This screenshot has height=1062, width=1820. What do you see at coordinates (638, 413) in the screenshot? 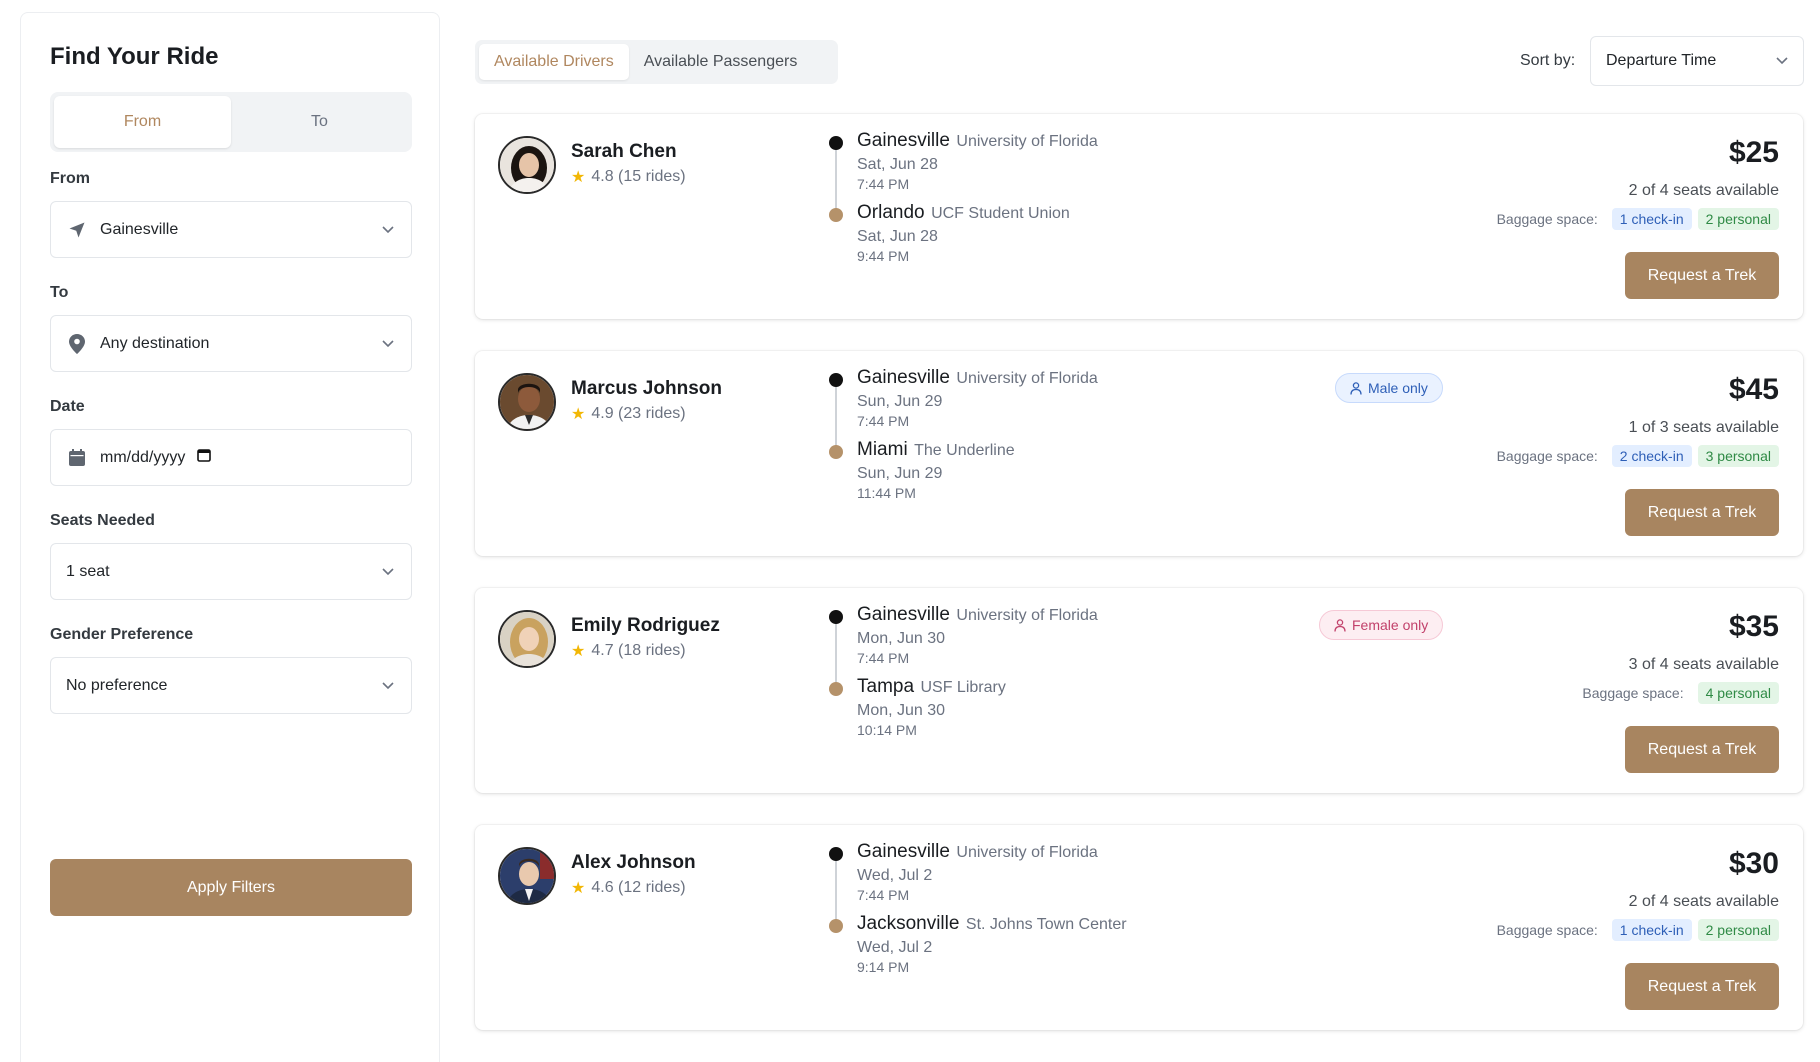
I see `rating-text: 4.9 (23 rides)` at bounding box center [638, 413].